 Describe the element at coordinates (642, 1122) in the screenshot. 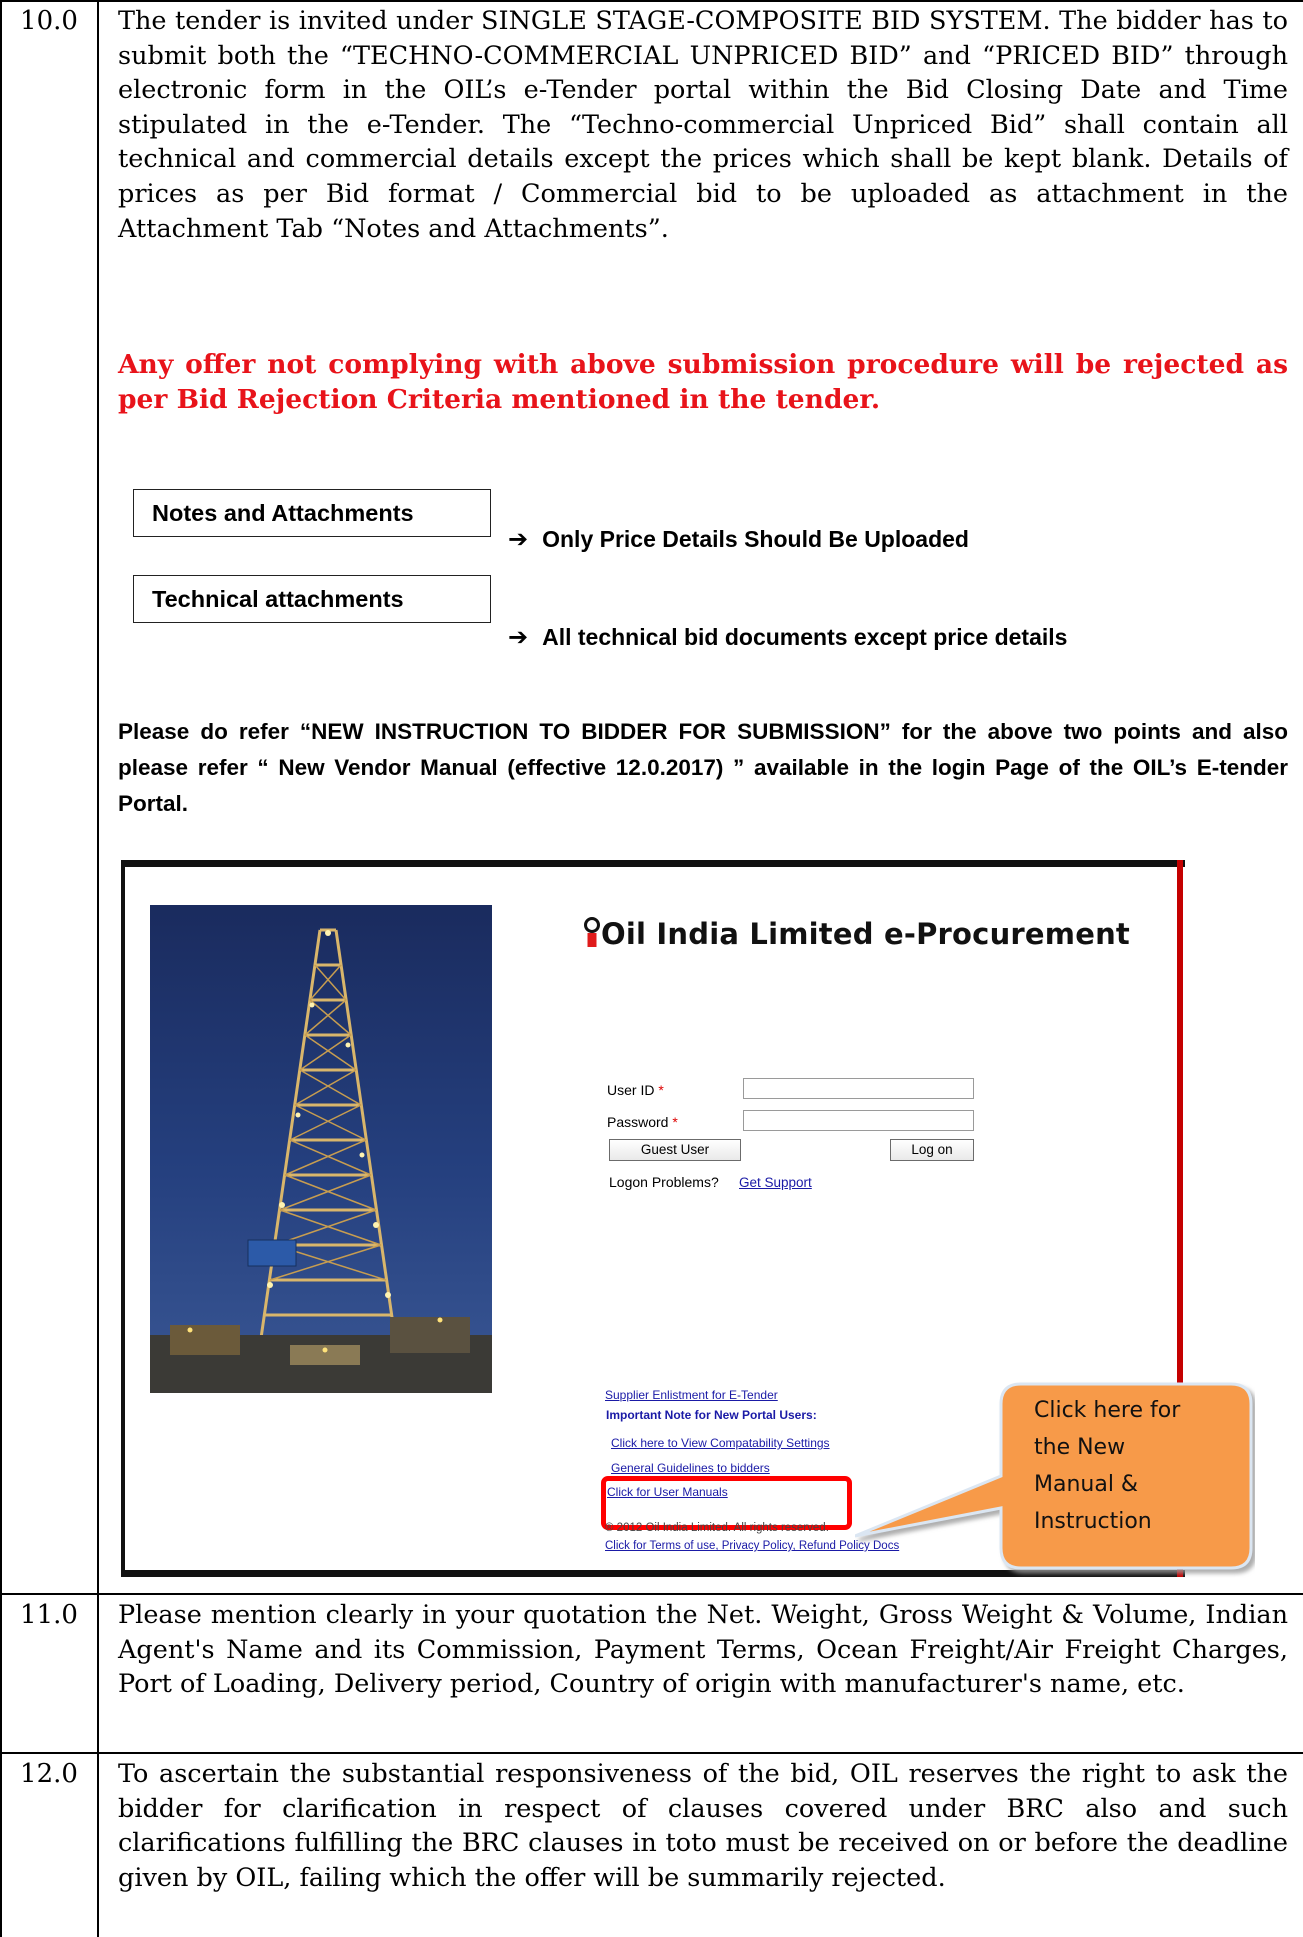

I see `password-label: Password *` at that location.